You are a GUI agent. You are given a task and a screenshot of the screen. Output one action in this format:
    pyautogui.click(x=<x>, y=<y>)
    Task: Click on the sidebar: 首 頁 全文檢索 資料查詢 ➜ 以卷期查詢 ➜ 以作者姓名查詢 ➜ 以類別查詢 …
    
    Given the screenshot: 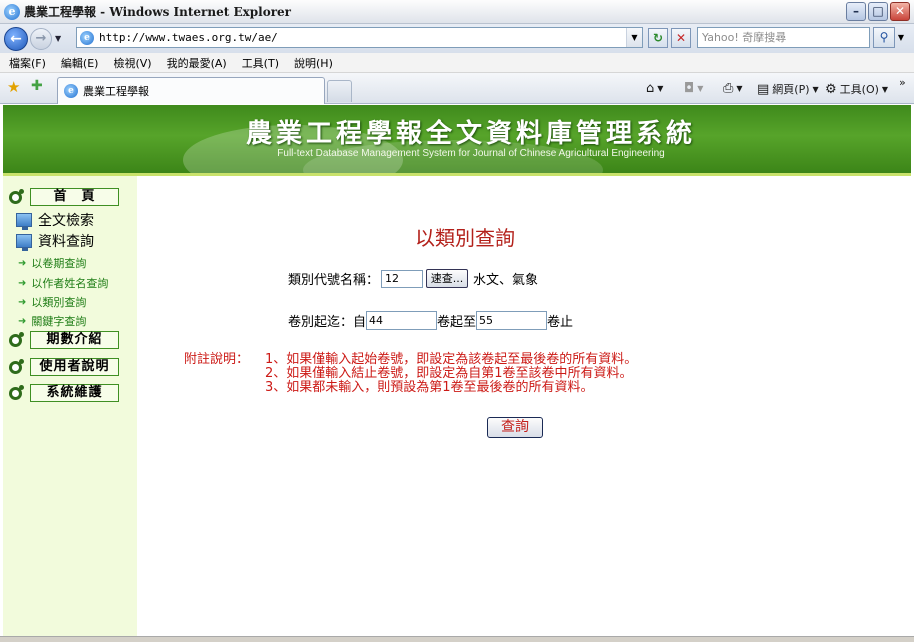 What is the action you would take?
    pyautogui.click(x=70, y=406)
    